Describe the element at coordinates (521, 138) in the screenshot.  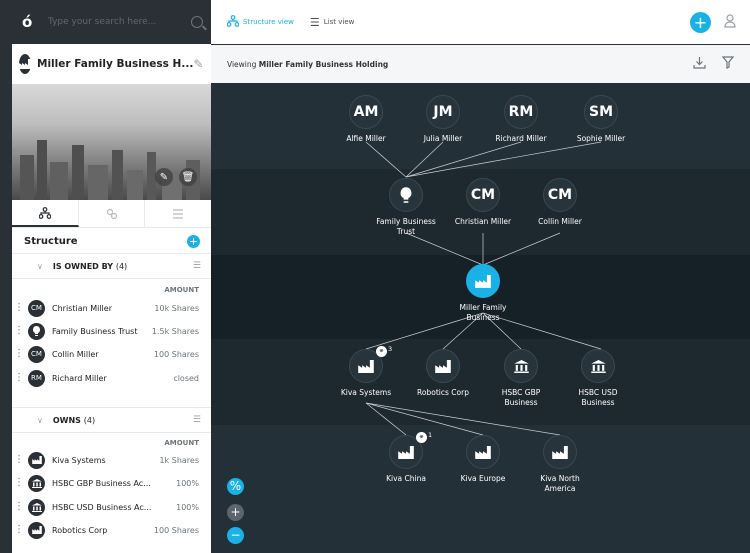
I see `node-label: Richard Miller` at that location.